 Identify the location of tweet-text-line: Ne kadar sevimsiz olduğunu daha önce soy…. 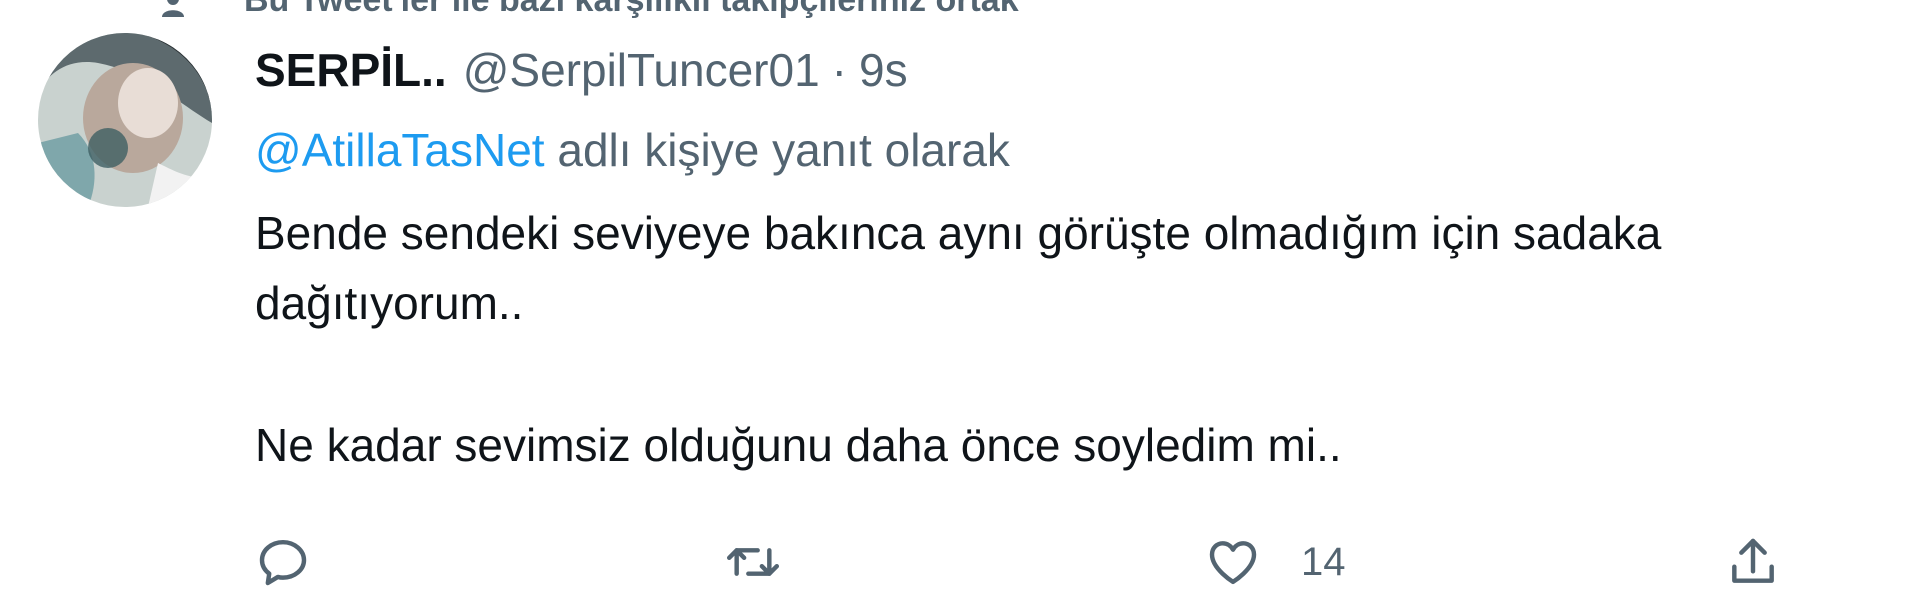
(798, 445).